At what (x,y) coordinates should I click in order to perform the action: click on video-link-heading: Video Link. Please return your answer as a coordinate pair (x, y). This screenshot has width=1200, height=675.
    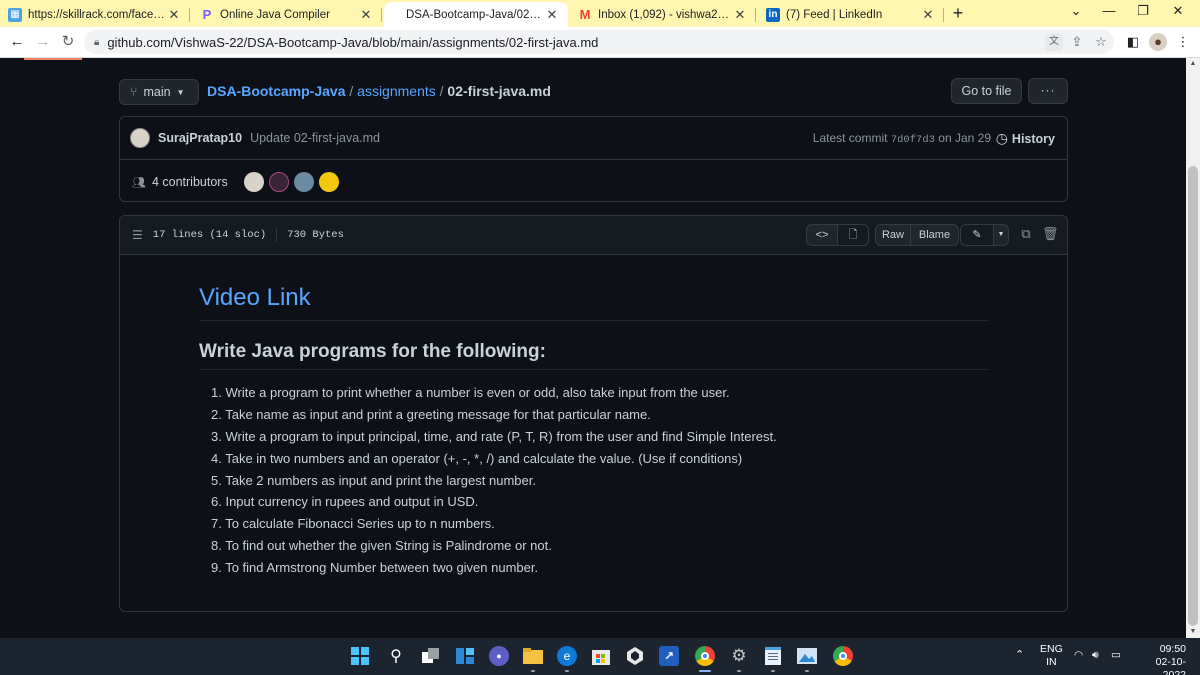
    Looking at the image, I should click on (594, 302).